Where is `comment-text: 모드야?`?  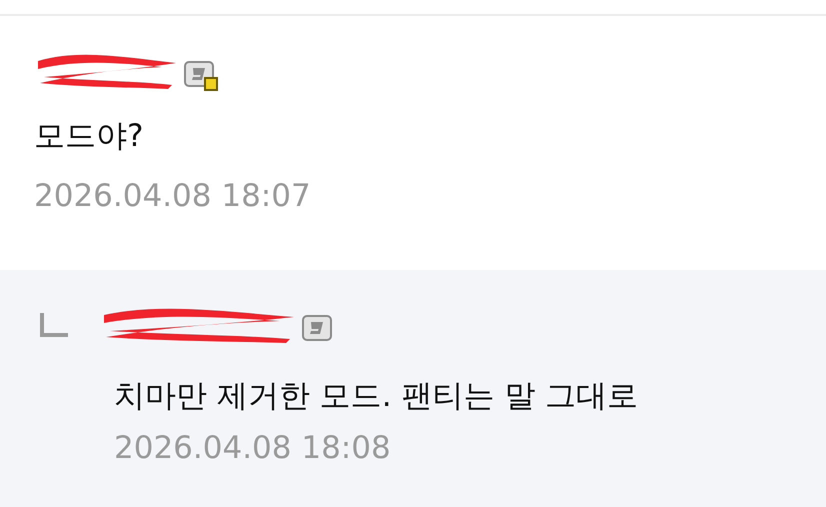
comment-text: 모드야? is located at coordinates (89, 136).